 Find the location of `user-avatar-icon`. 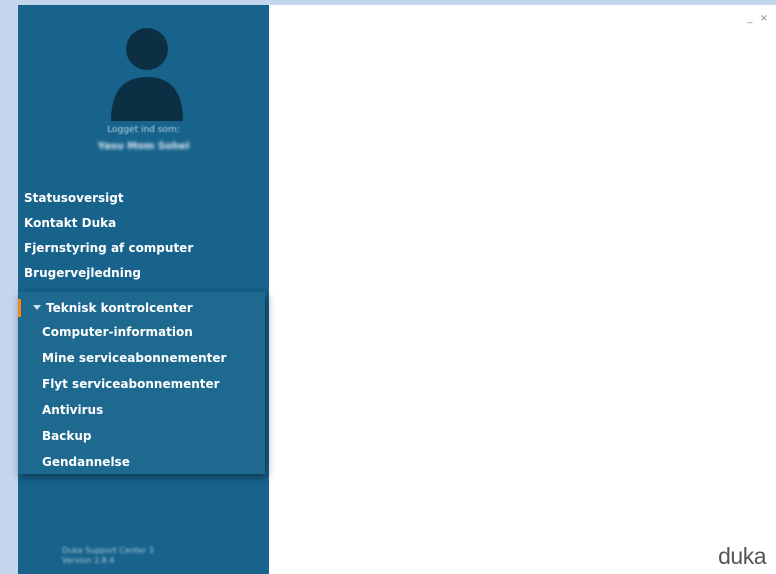

user-avatar-icon is located at coordinates (147, 74).